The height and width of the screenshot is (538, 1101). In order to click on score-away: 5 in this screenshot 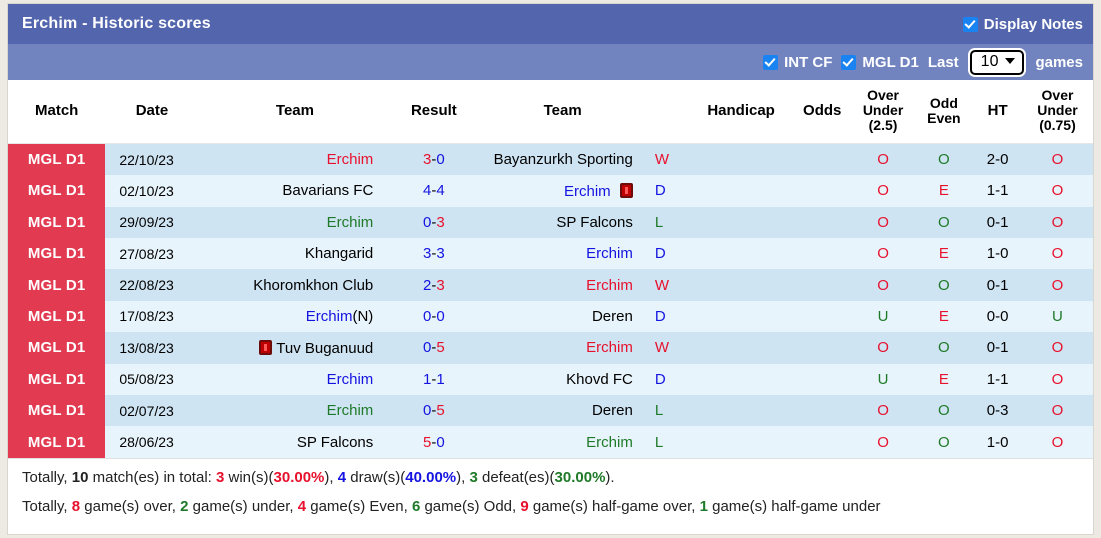, I will do `click(440, 411)`.